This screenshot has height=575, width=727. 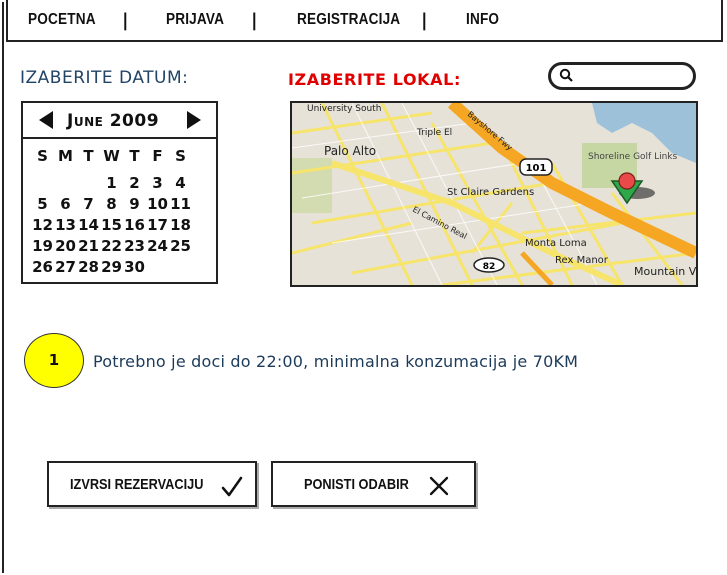 What do you see at coordinates (134, 268) in the screenshot?
I see `calendar-day: 30` at bounding box center [134, 268].